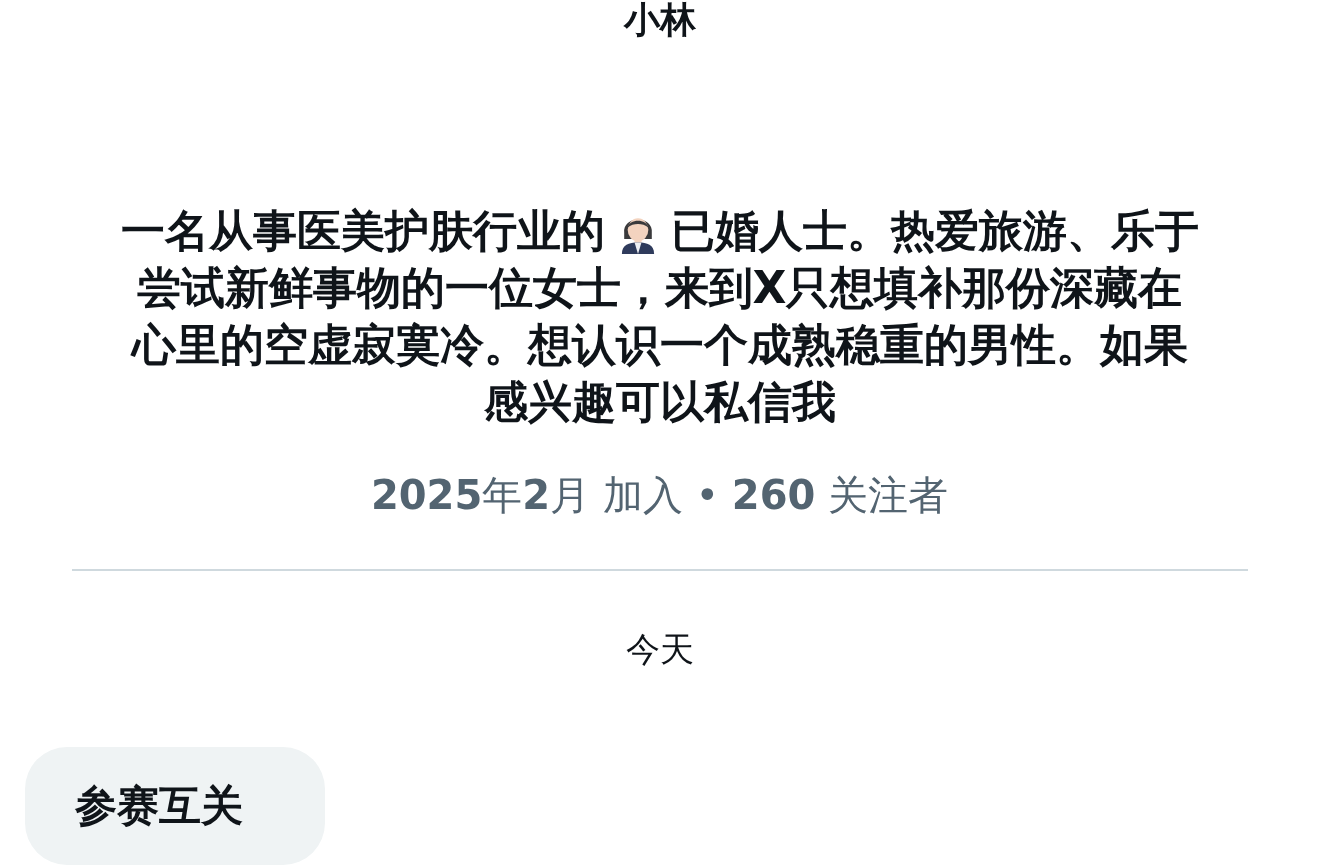 The width and height of the screenshot is (1319, 865). I want to click on bio-text: 心里的空虚寂寞冷。想认识一个成熟稳重的男性。如果, so click(659, 345).